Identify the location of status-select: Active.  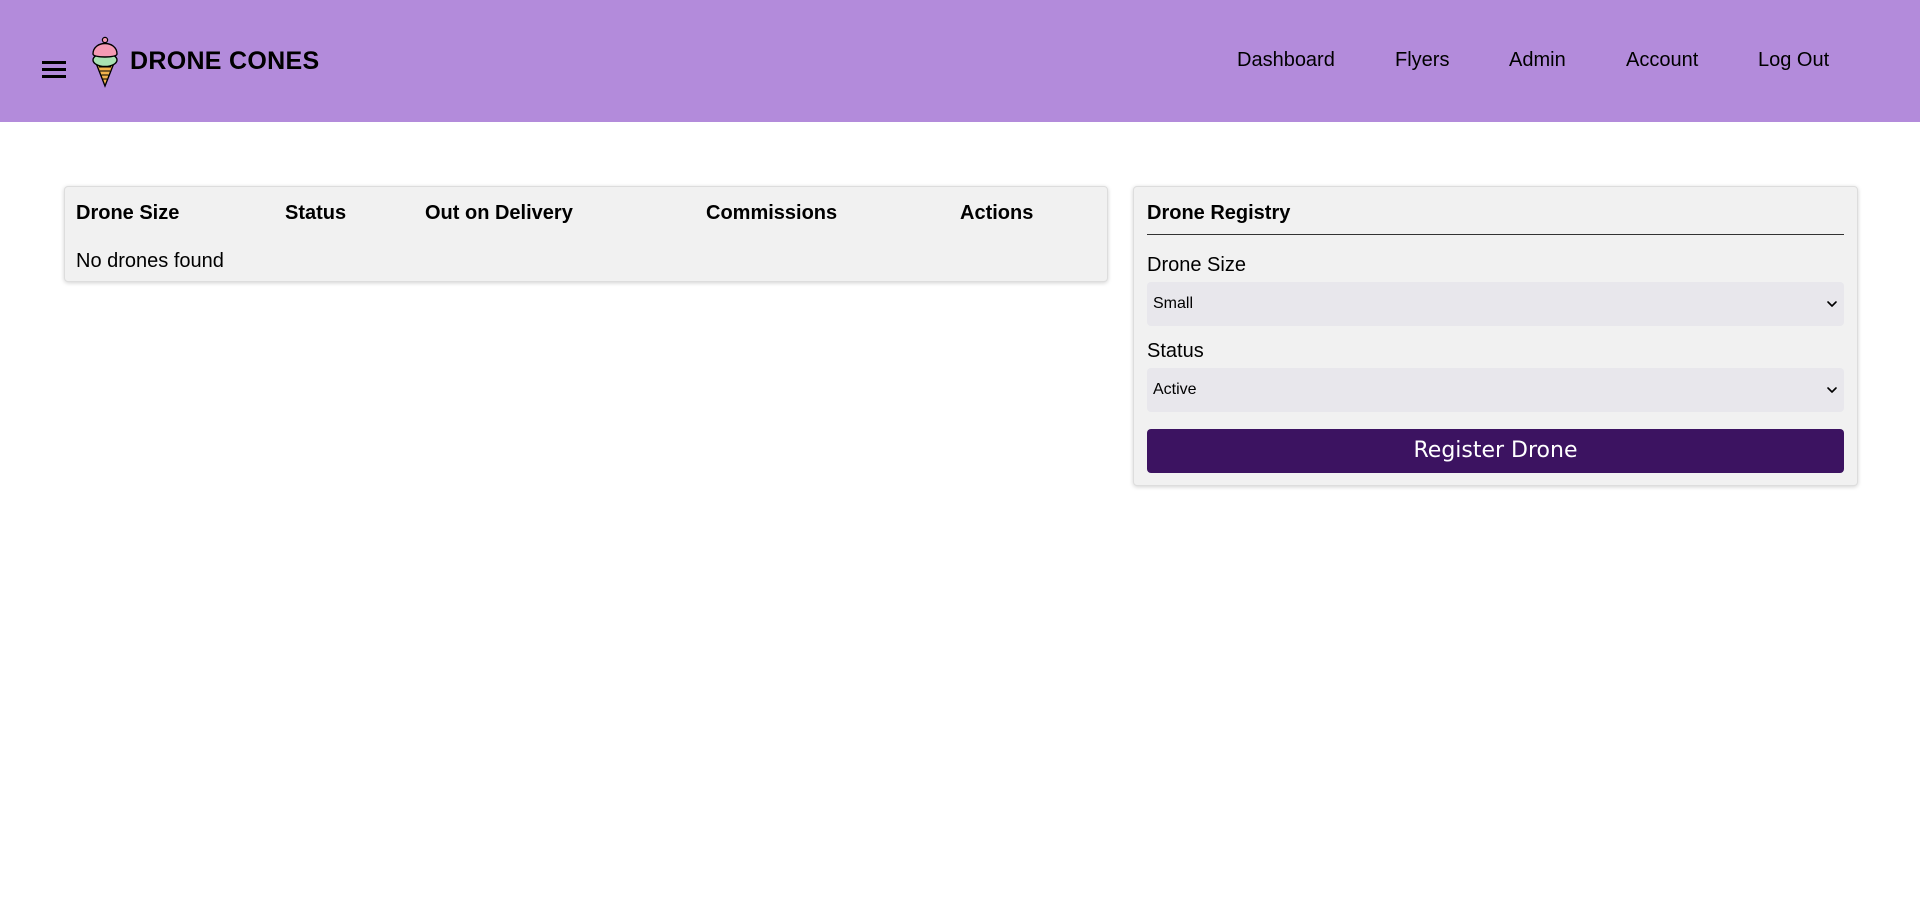
(1495, 390).